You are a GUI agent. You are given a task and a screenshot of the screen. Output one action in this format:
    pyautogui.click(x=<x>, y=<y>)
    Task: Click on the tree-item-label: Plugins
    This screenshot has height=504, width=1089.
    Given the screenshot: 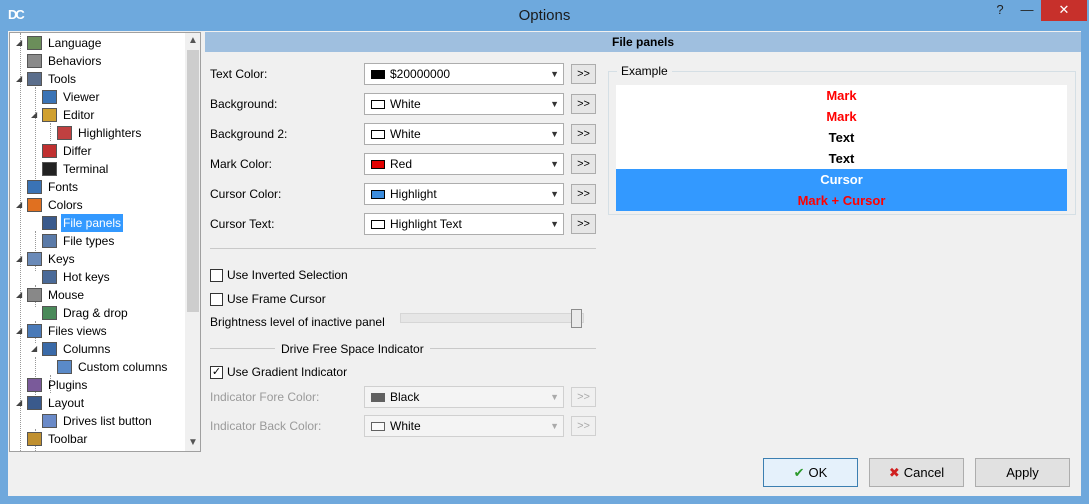 What is the action you would take?
    pyautogui.click(x=68, y=385)
    